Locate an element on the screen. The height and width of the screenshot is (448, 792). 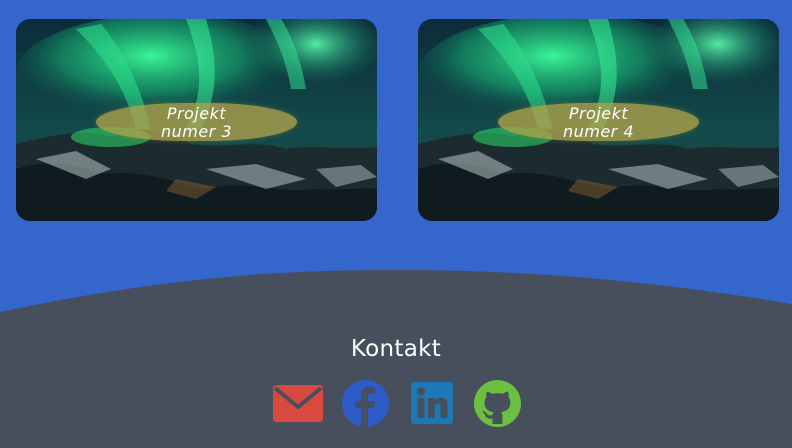
social-links is located at coordinates (396, 403).